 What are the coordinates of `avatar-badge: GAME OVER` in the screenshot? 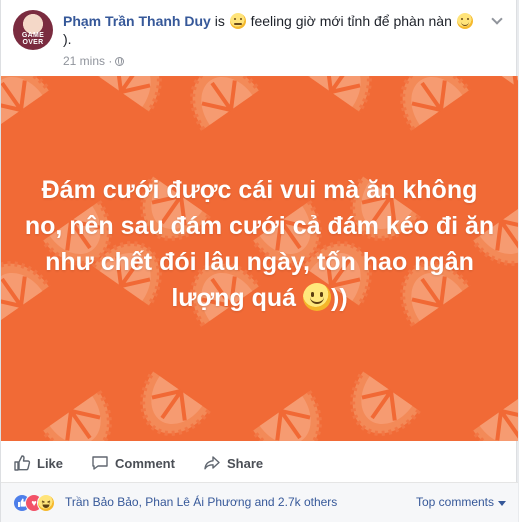 It's located at (33, 39).